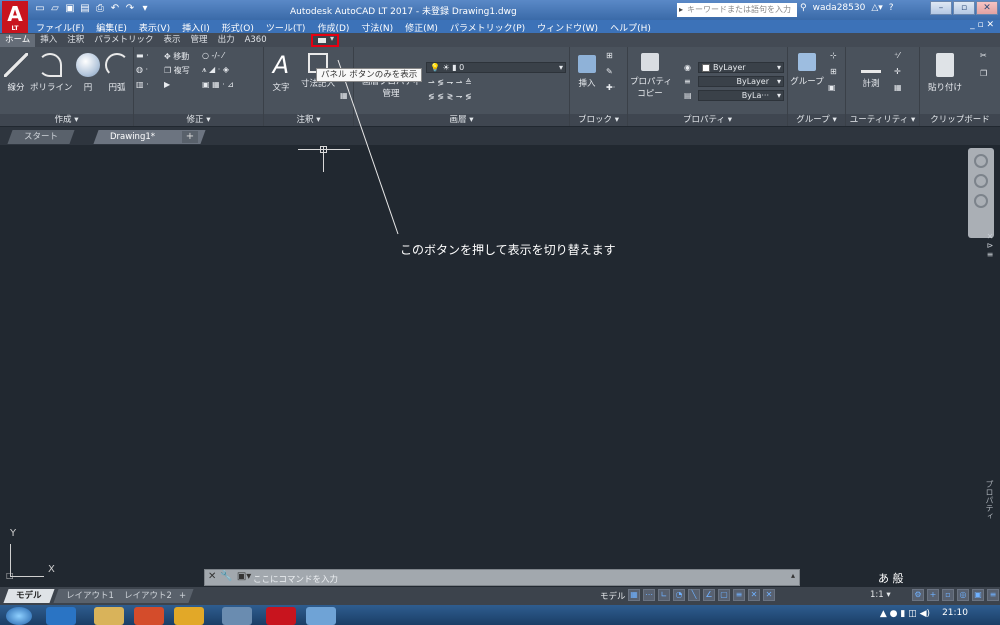 Image resolution: width=1000 pixels, height=625 pixels. Describe the element at coordinates (933, 595) in the screenshot. I see `plus-icon: +` at that location.